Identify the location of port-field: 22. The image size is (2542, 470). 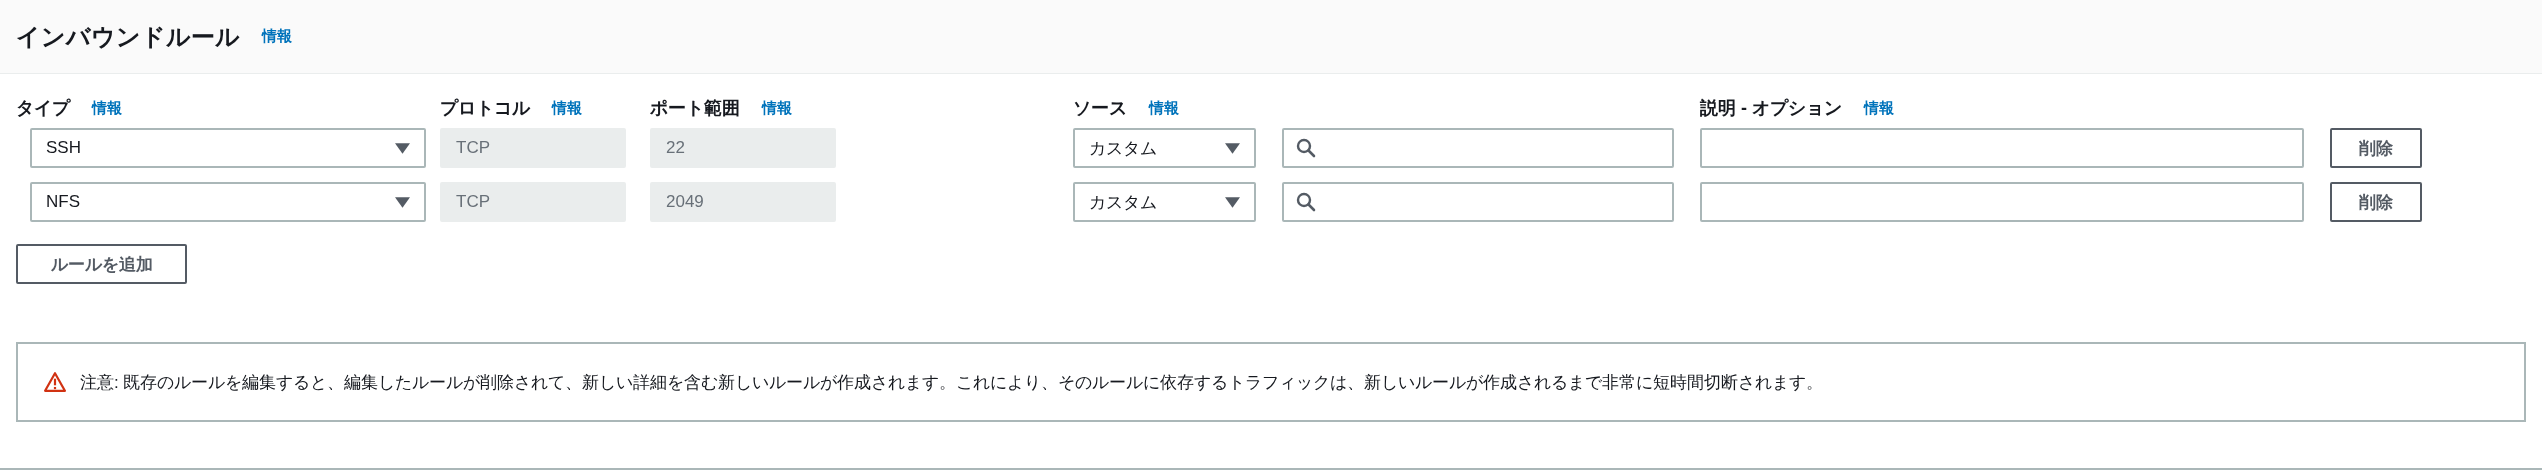
(743, 148).